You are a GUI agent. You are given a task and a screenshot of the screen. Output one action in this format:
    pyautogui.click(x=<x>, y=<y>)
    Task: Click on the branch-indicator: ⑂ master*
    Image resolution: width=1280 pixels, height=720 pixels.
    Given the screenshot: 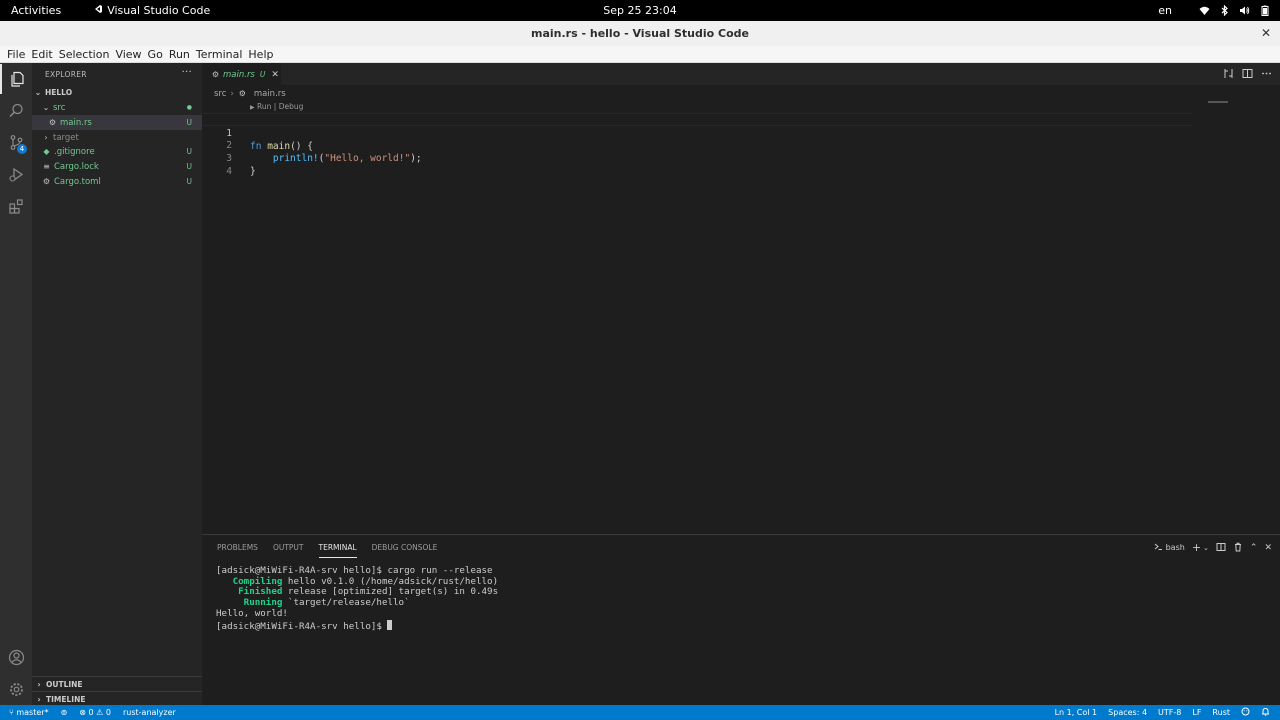 What is the action you would take?
    pyautogui.click(x=29, y=712)
    